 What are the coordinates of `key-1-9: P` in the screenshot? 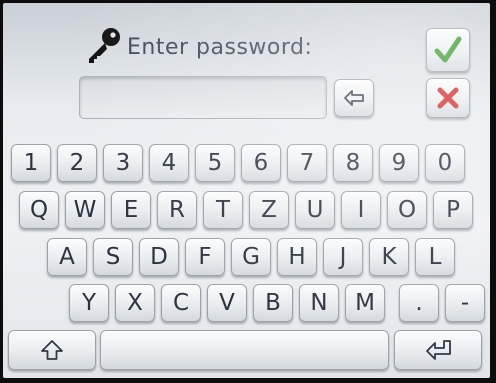 It's located at (453, 210).